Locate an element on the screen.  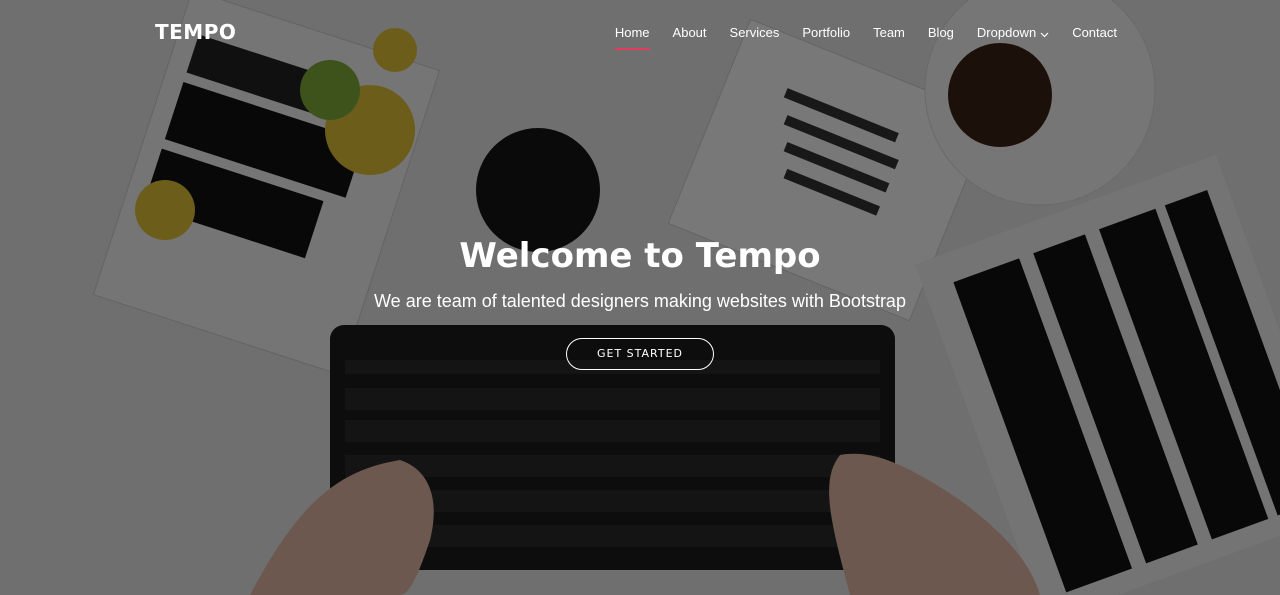
nav-item-team: Team is located at coordinates (889, 33).